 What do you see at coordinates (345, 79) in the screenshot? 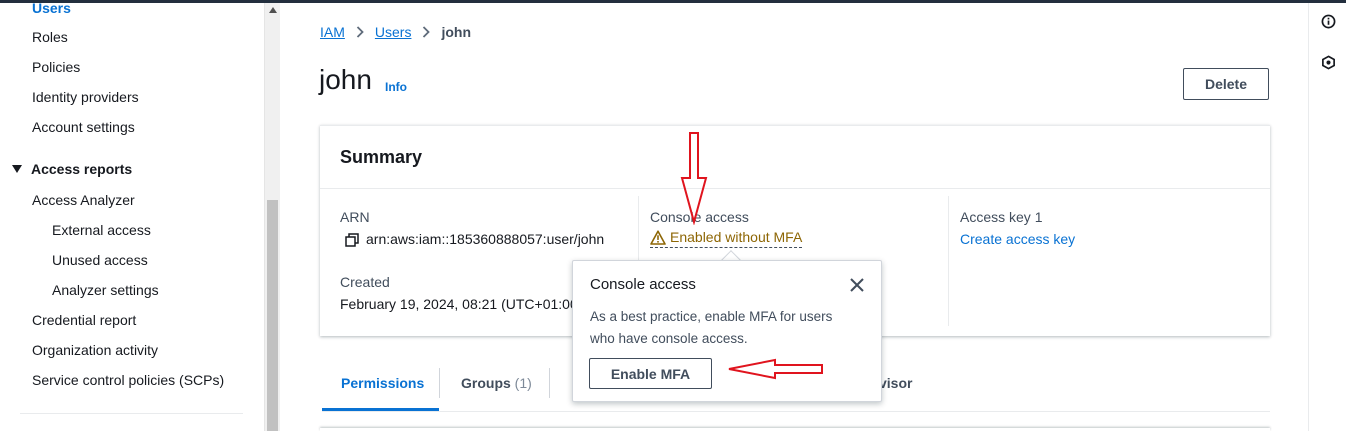
I see `page-title: john` at bounding box center [345, 79].